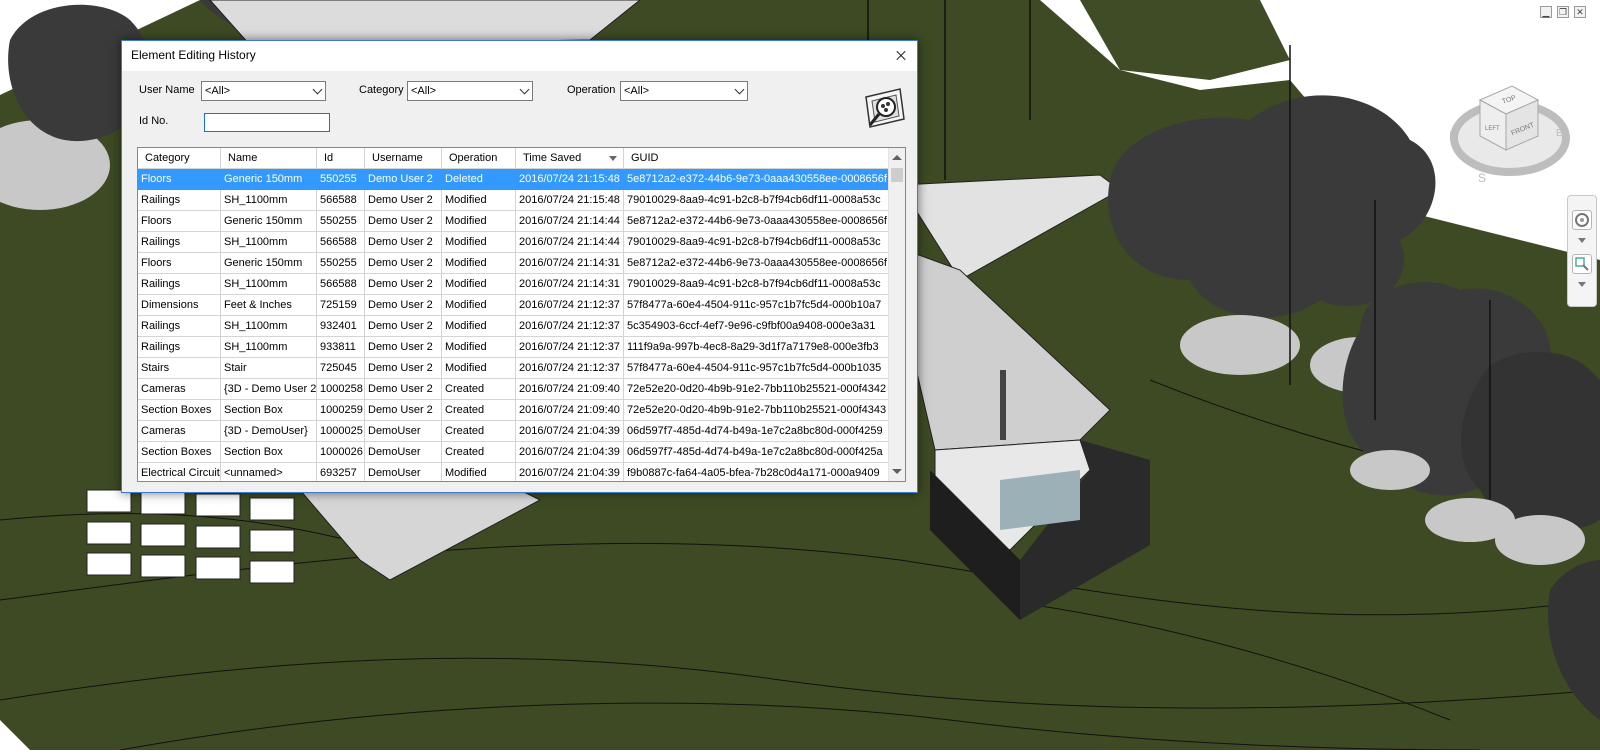 This screenshot has height=755, width=1600. What do you see at coordinates (341, 158) in the screenshot?
I see `column-header-id: Id` at bounding box center [341, 158].